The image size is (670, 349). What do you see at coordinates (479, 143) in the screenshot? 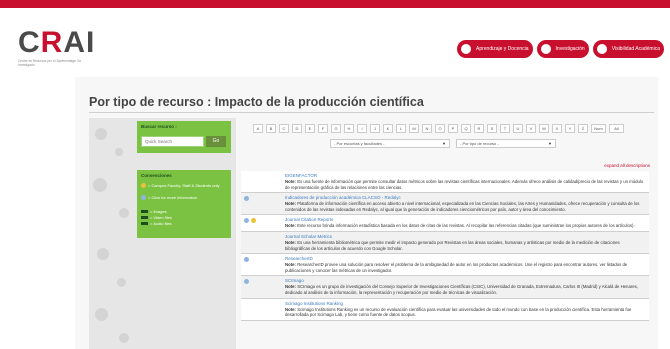
I see `resource-type-select-value: - Por tipo de recurso -` at bounding box center [479, 143].